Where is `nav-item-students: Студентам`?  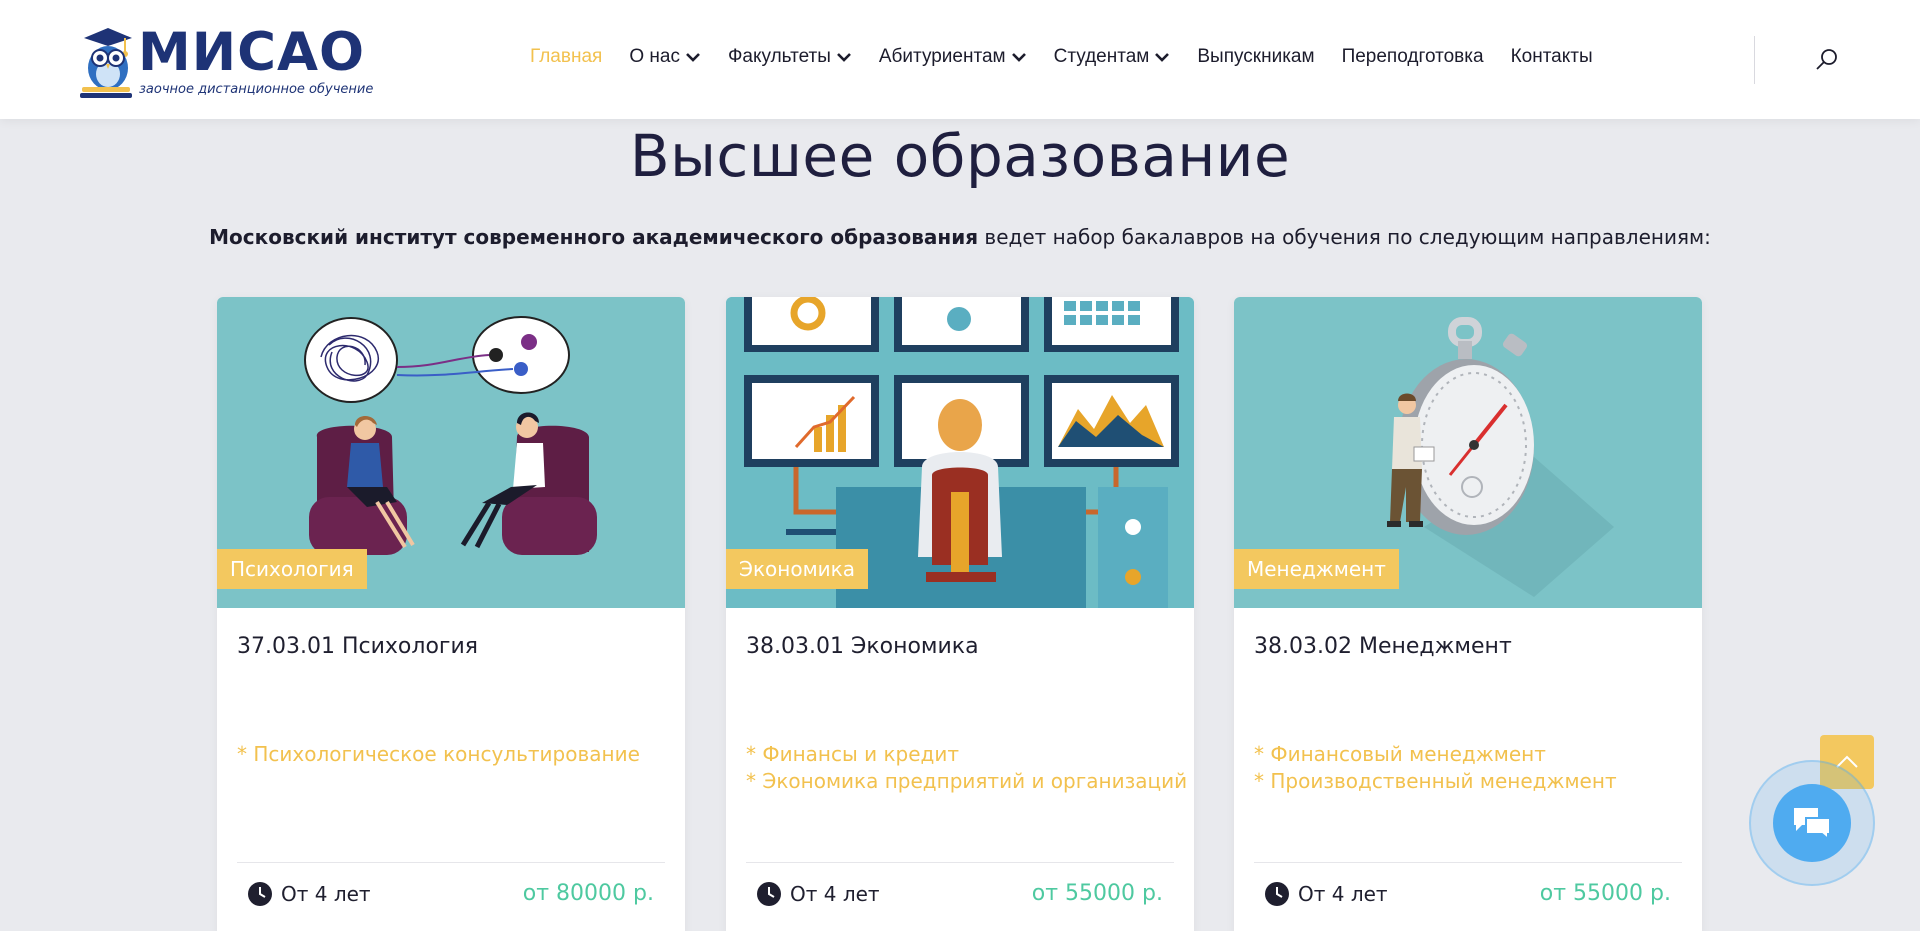 nav-item-students: Студентам is located at coordinates (1112, 57).